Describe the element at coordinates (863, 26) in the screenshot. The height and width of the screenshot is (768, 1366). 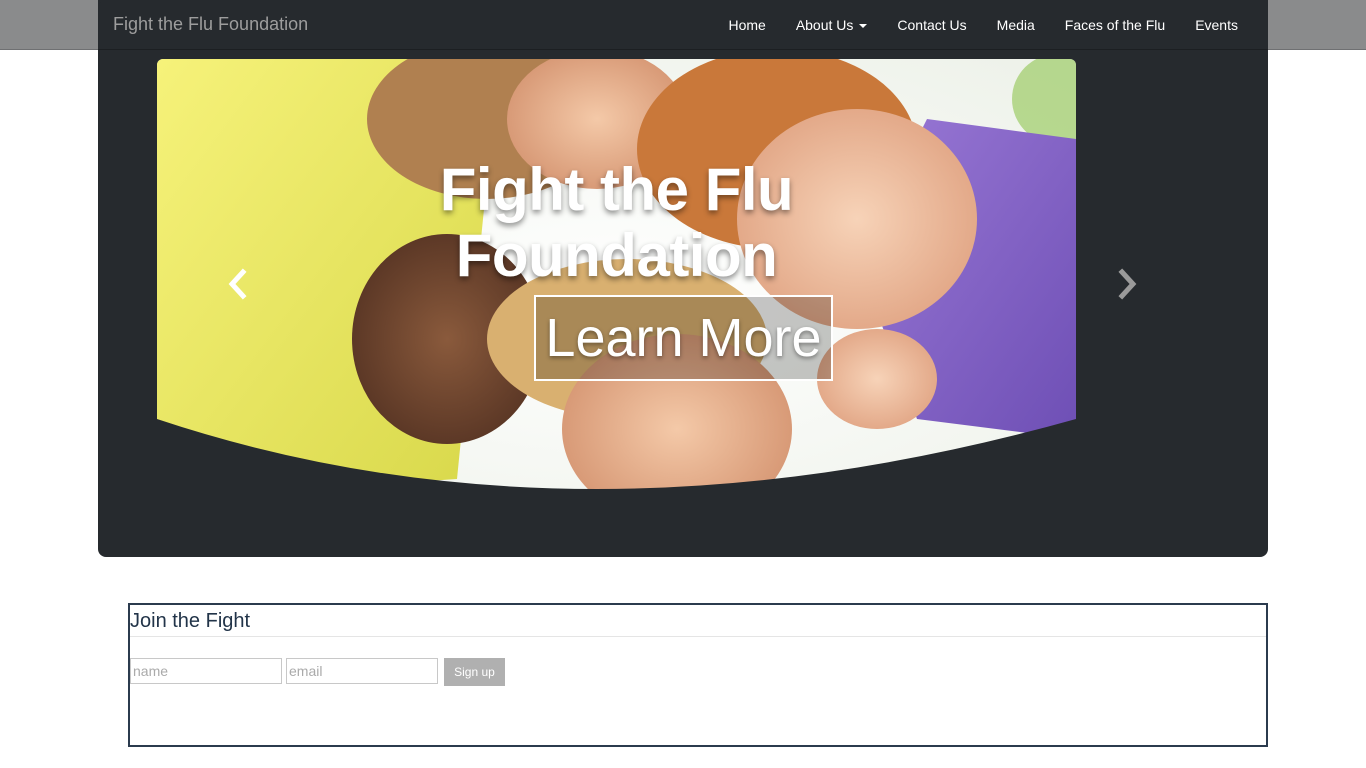
I see `caret-down-icon` at that location.